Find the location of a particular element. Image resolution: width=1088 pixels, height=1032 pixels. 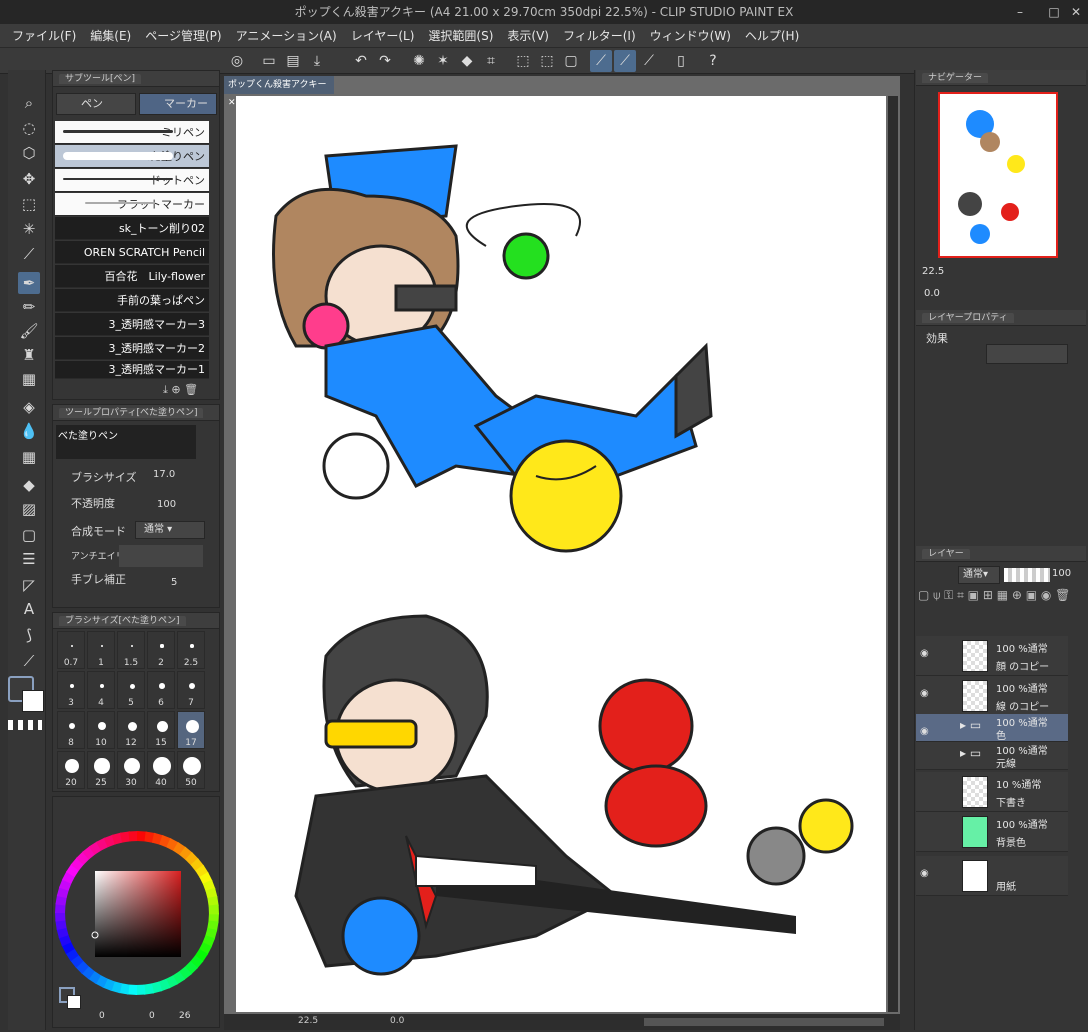

menu-window: ウィンドウ(W) is located at coordinates (690, 35).